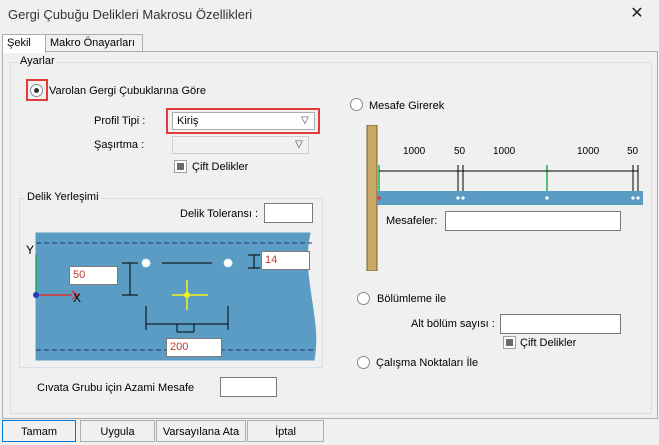  Describe the element at coordinates (117, 431) in the screenshot. I see `apply-button: Uygula` at that location.